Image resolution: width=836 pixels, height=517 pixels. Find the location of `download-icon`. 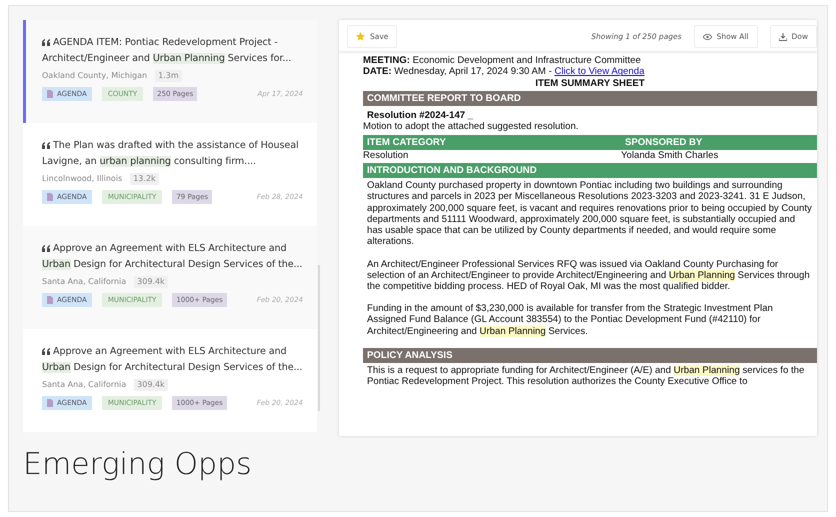

download-icon is located at coordinates (782, 36).